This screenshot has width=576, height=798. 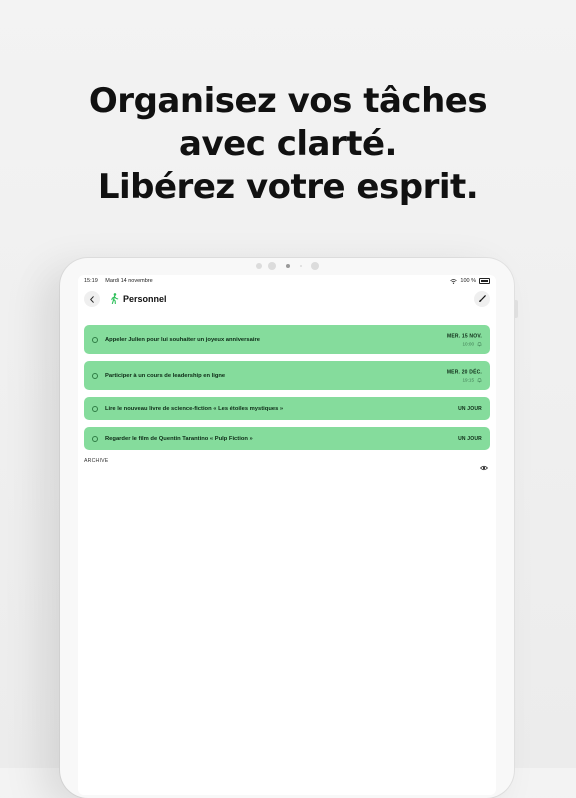 I want to click on status-bar: 15:19 Mardi 14 novembre 100 %, so click(x=287, y=283).